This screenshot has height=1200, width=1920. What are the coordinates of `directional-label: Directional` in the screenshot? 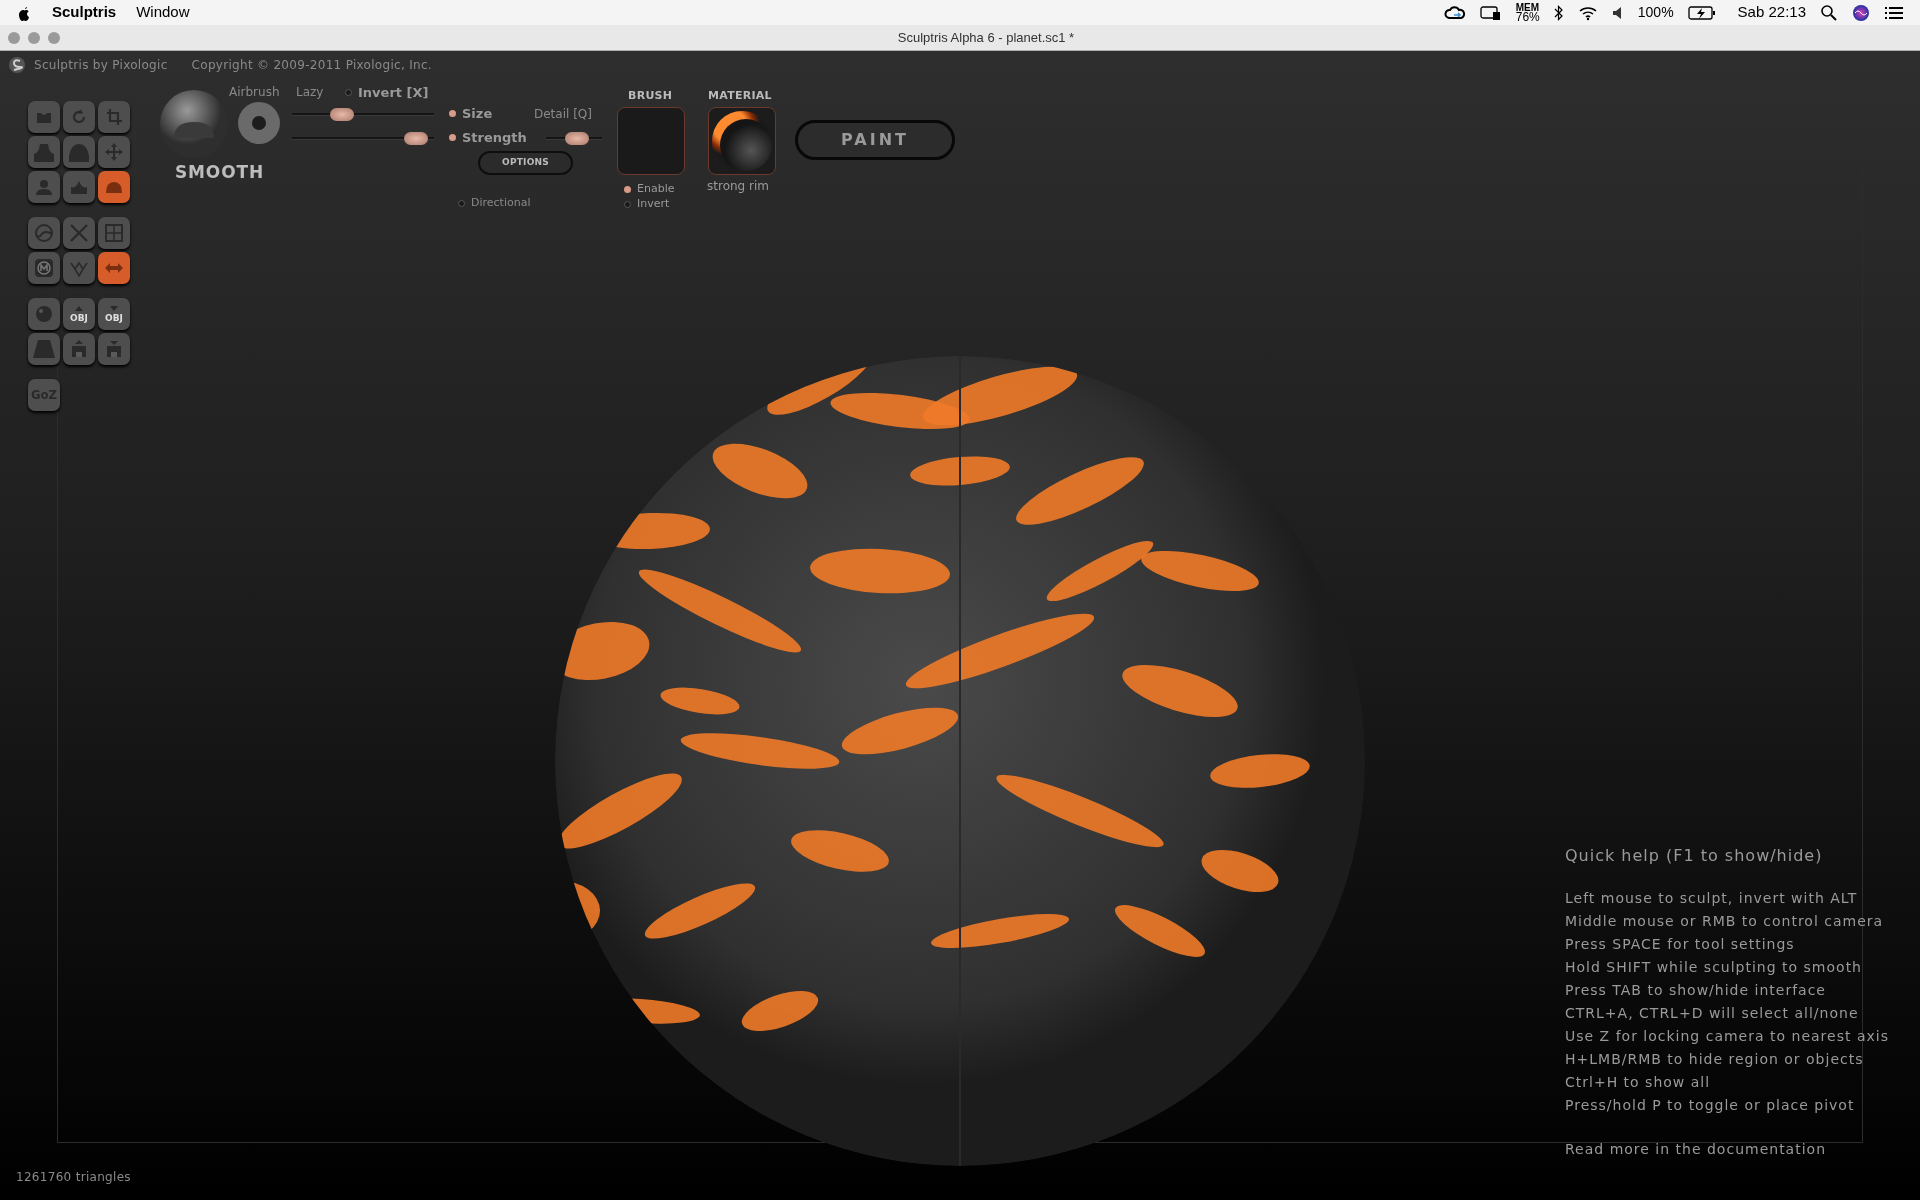 It's located at (501, 203).